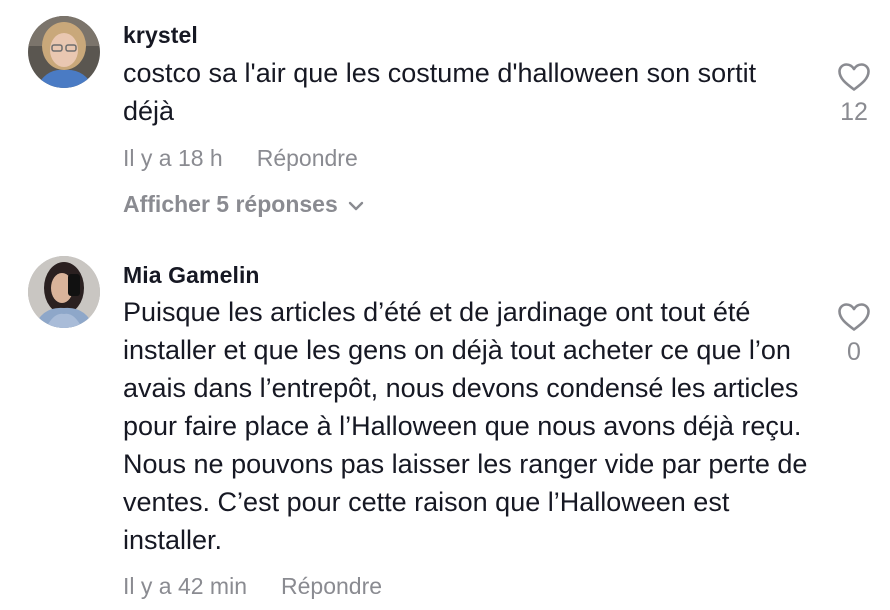  What do you see at coordinates (230, 204) in the screenshot?
I see `view-replies-label: Afficher 5 réponses` at bounding box center [230, 204].